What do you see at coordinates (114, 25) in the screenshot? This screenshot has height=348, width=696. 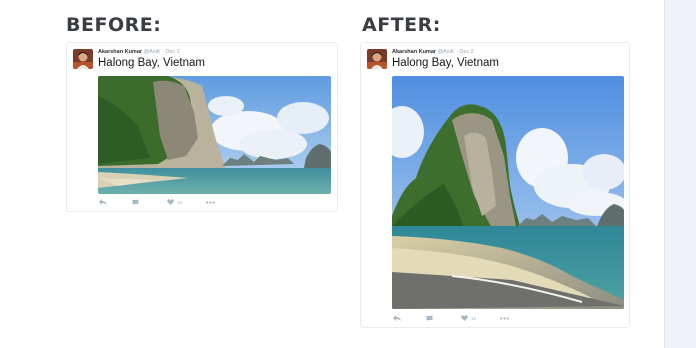 I see `before-heading: BEFORE:` at bounding box center [114, 25].